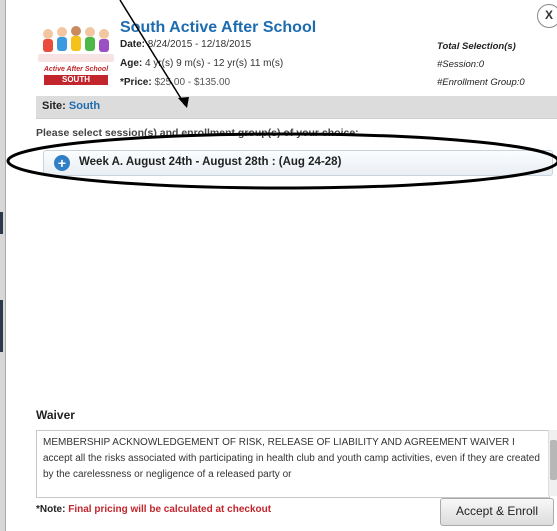 The width and height of the screenshot is (557, 531). What do you see at coordinates (497, 512) in the screenshot?
I see `accept-enroll-button: Accept & Enroll` at bounding box center [497, 512].